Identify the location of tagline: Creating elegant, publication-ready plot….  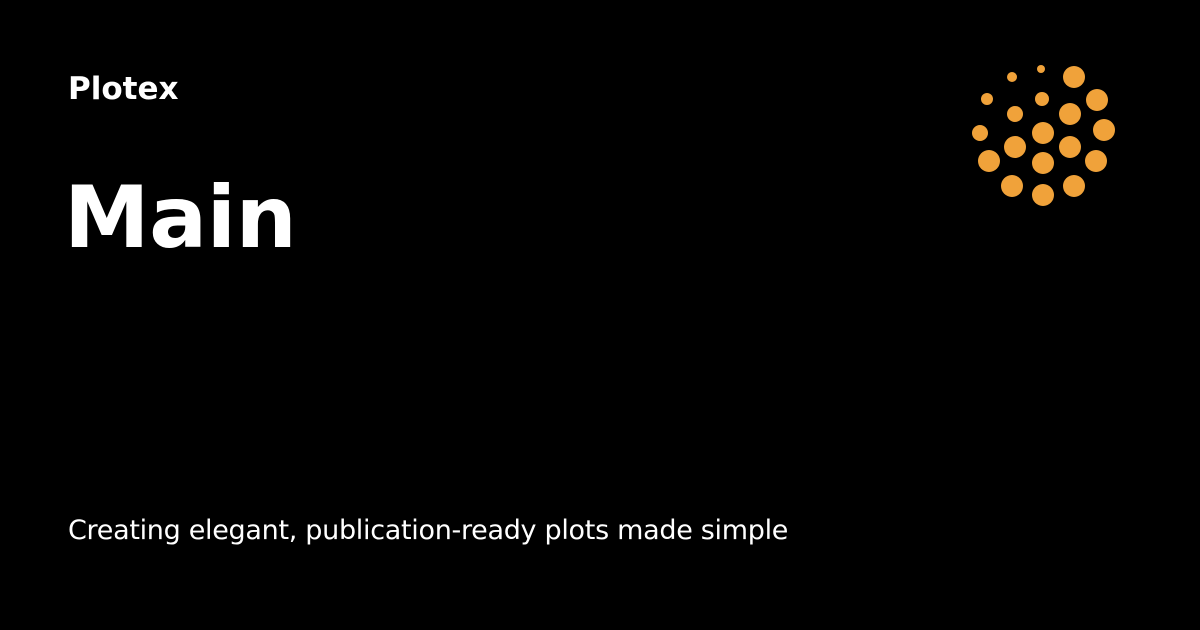
(428, 530).